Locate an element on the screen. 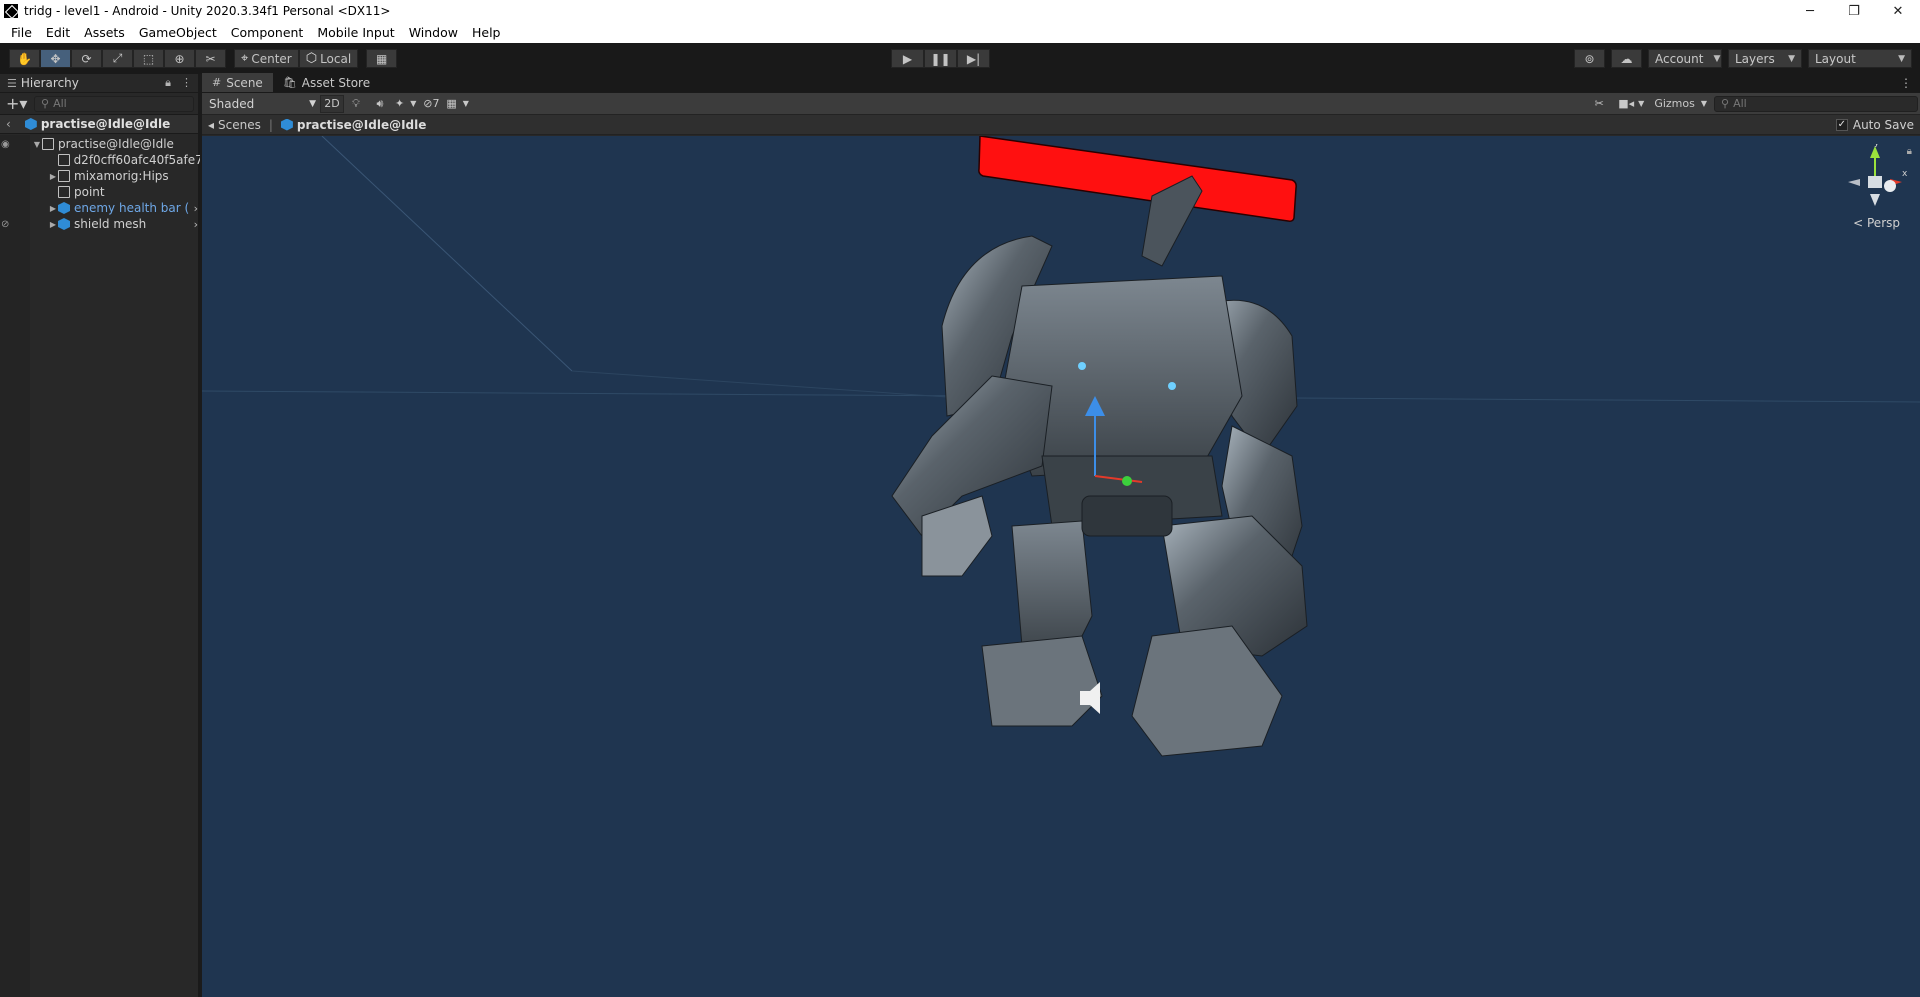 This screenshot has width=1920, height=997. transform-icon: ⊕ is located at coordinates (179, 58).